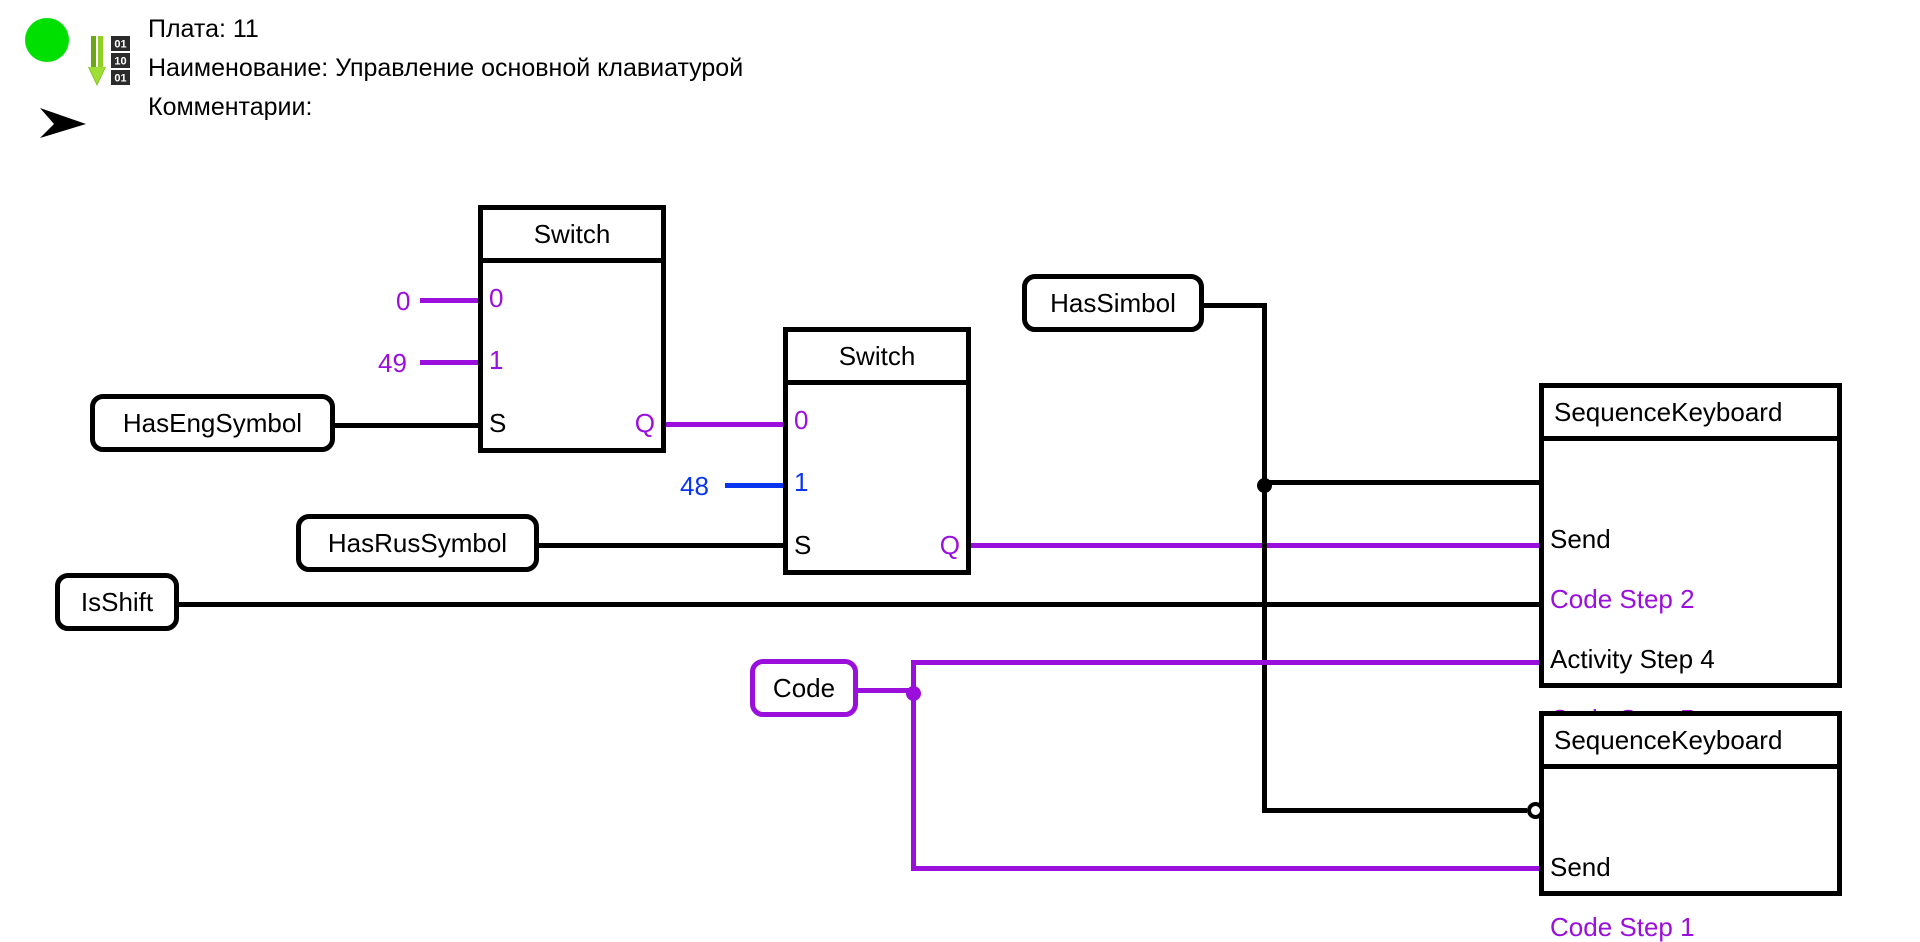  I want to click on tag-label: Code, so click(804, 687).